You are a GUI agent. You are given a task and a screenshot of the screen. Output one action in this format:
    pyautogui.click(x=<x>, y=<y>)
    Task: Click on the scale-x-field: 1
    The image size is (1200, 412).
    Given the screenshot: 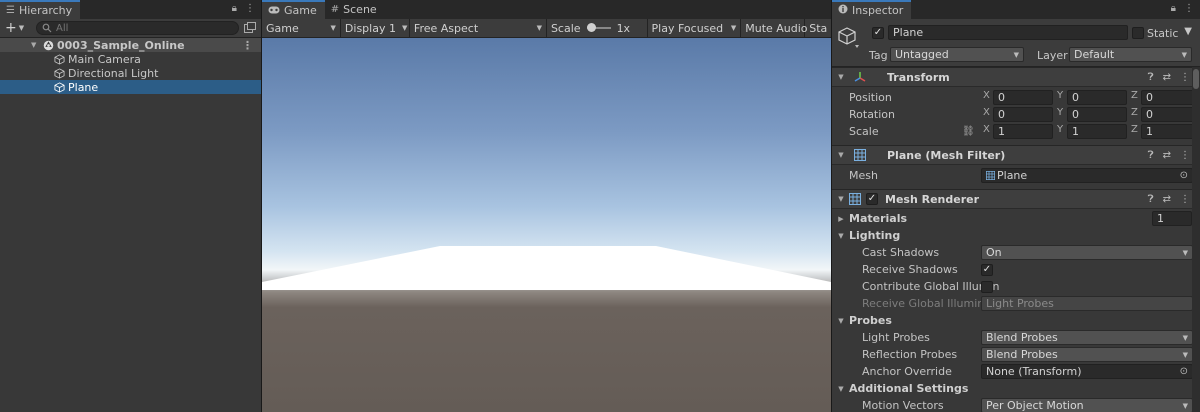 What is the action you would take?
    pyautogui.click(x=1023, y=131)
    